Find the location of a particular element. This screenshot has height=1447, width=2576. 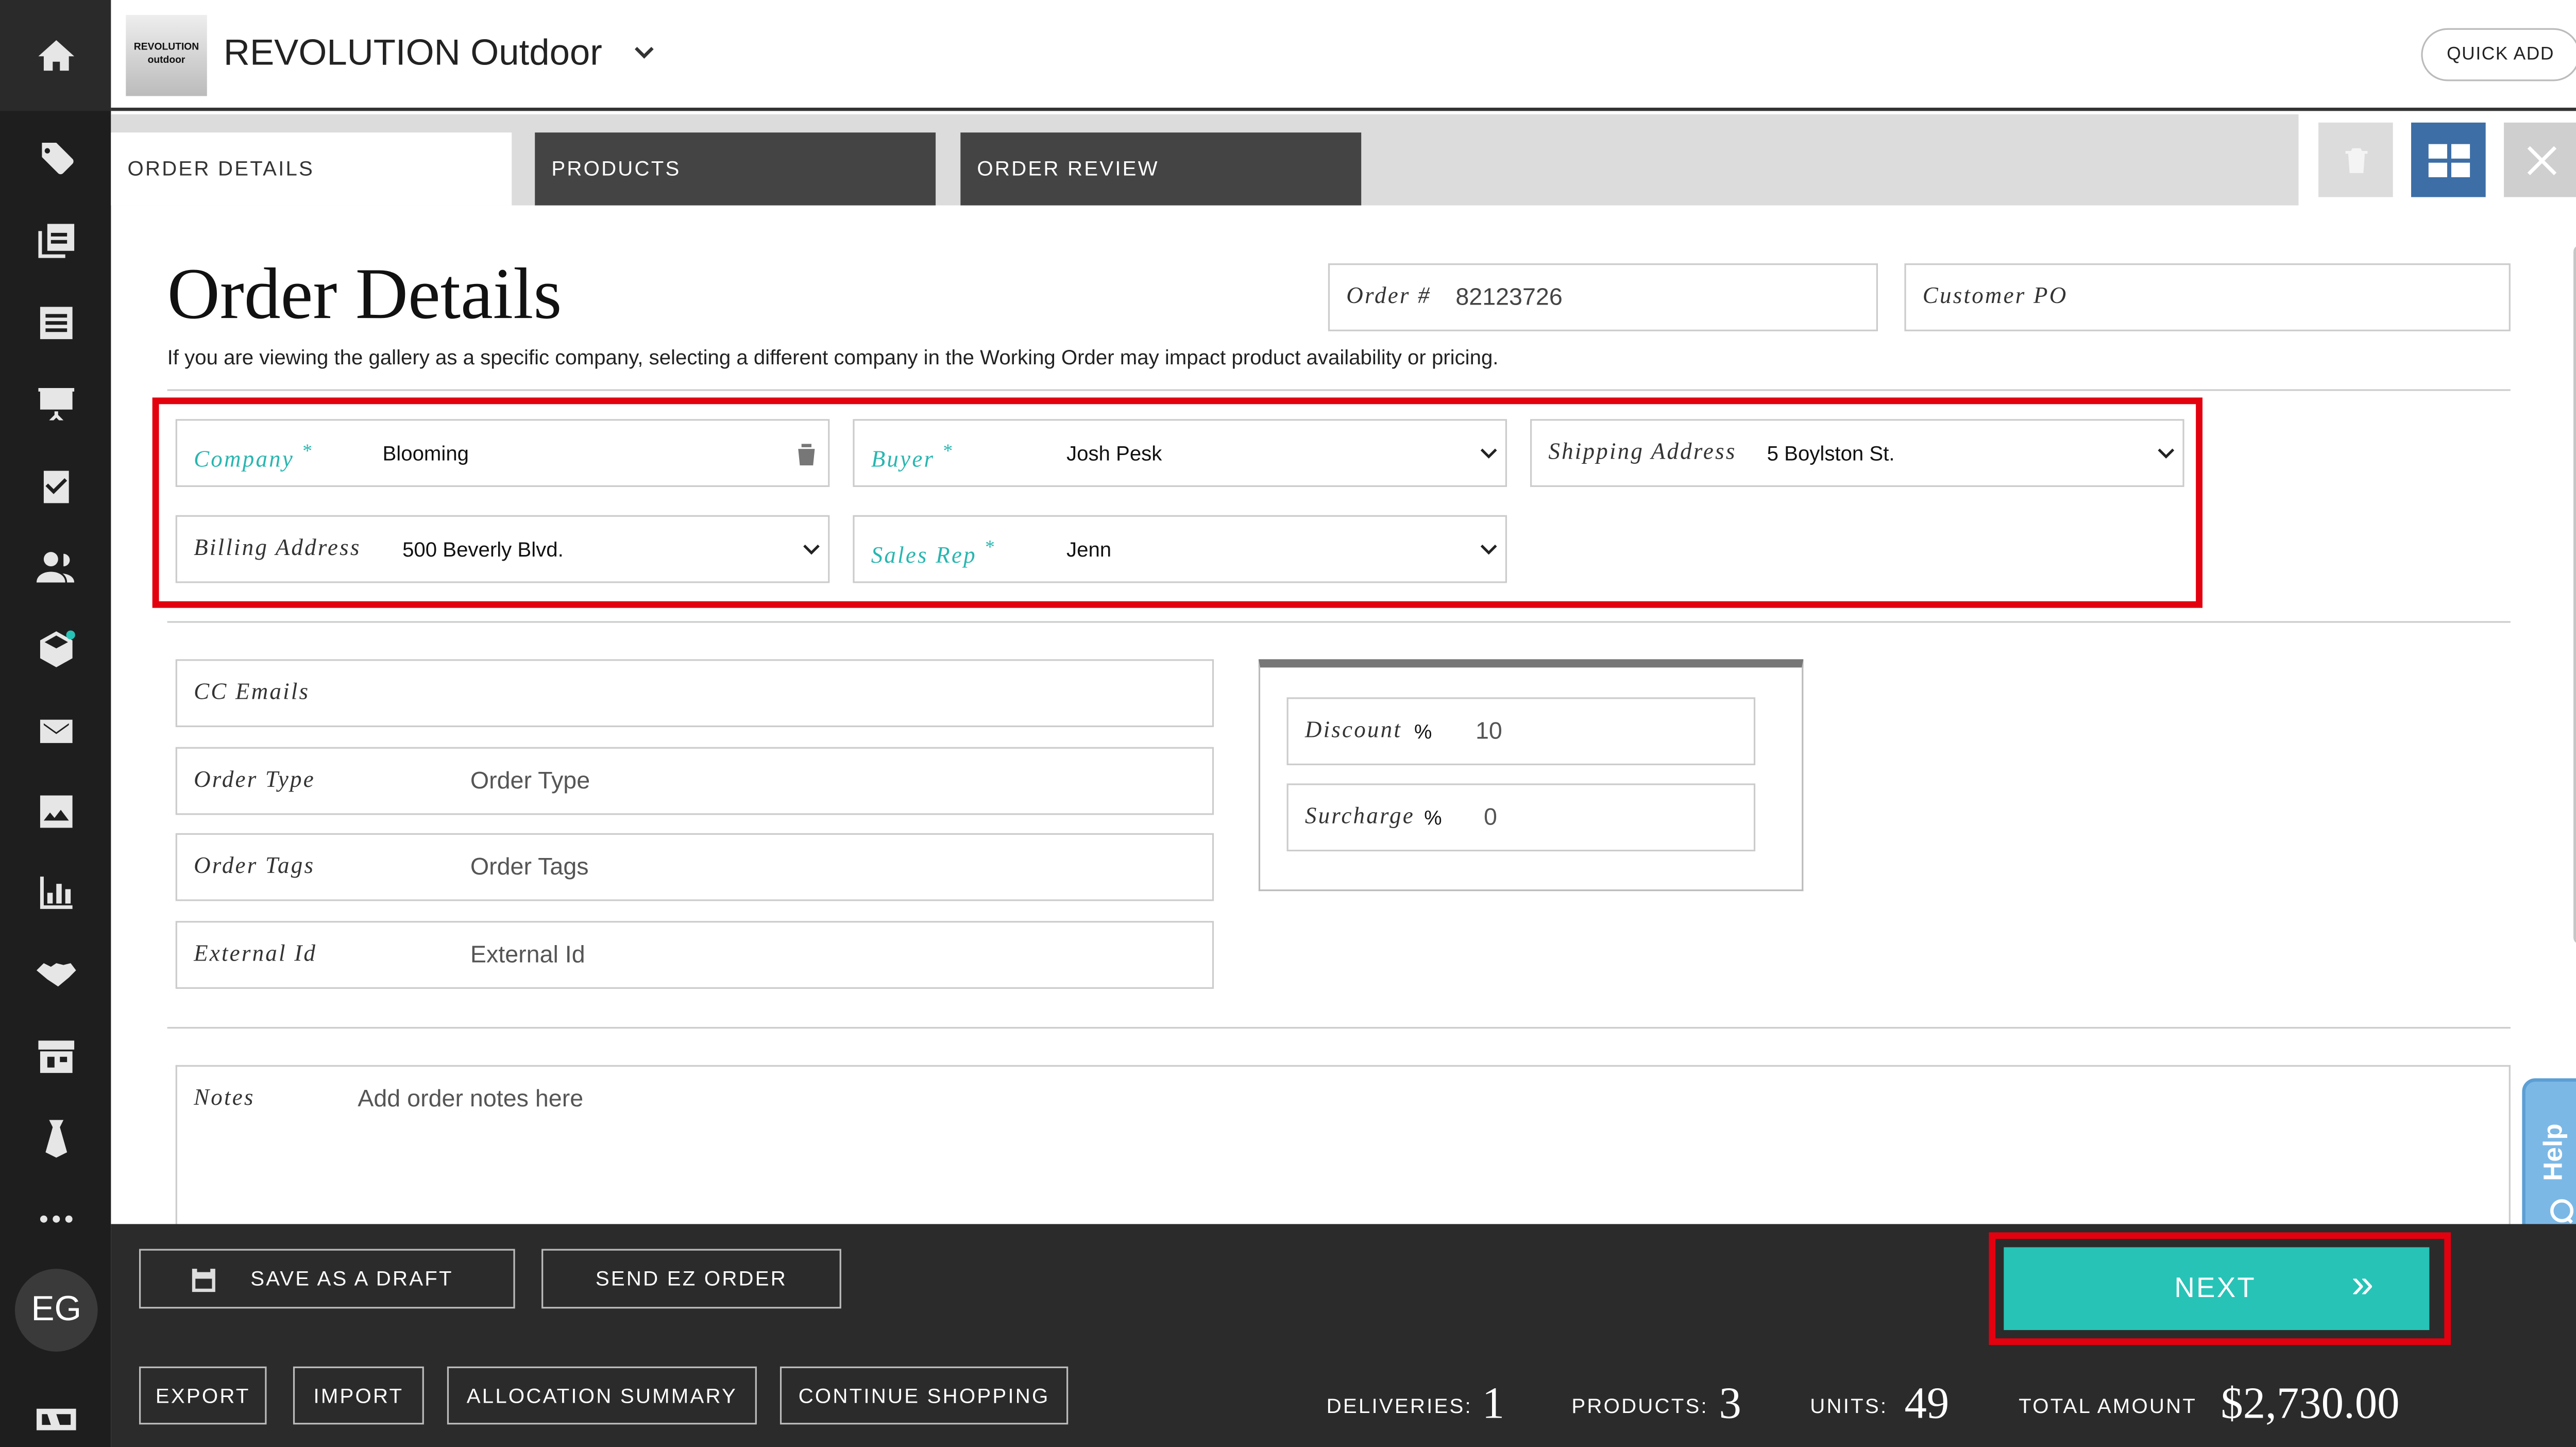

tab-order-review: ORDER REVIEW is located at coordinates (1161, 169).